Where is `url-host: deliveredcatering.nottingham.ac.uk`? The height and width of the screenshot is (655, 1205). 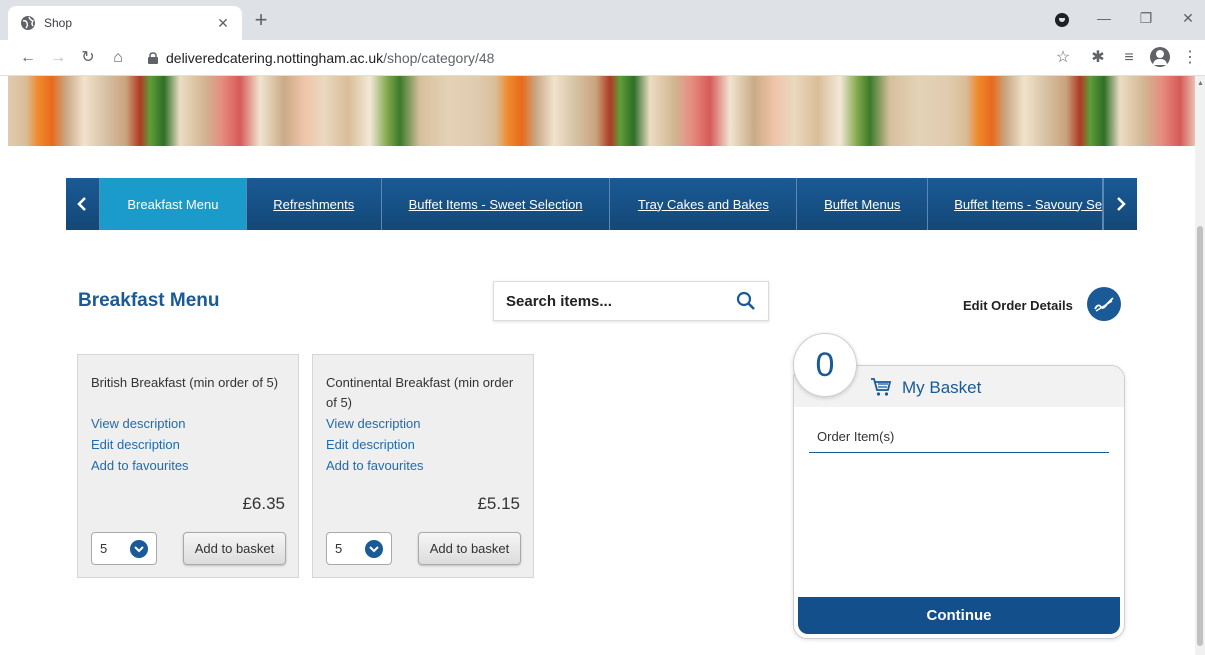 url-host: deliveredcatering.nottingham.ac.uk is located at coordinates (275, 58).